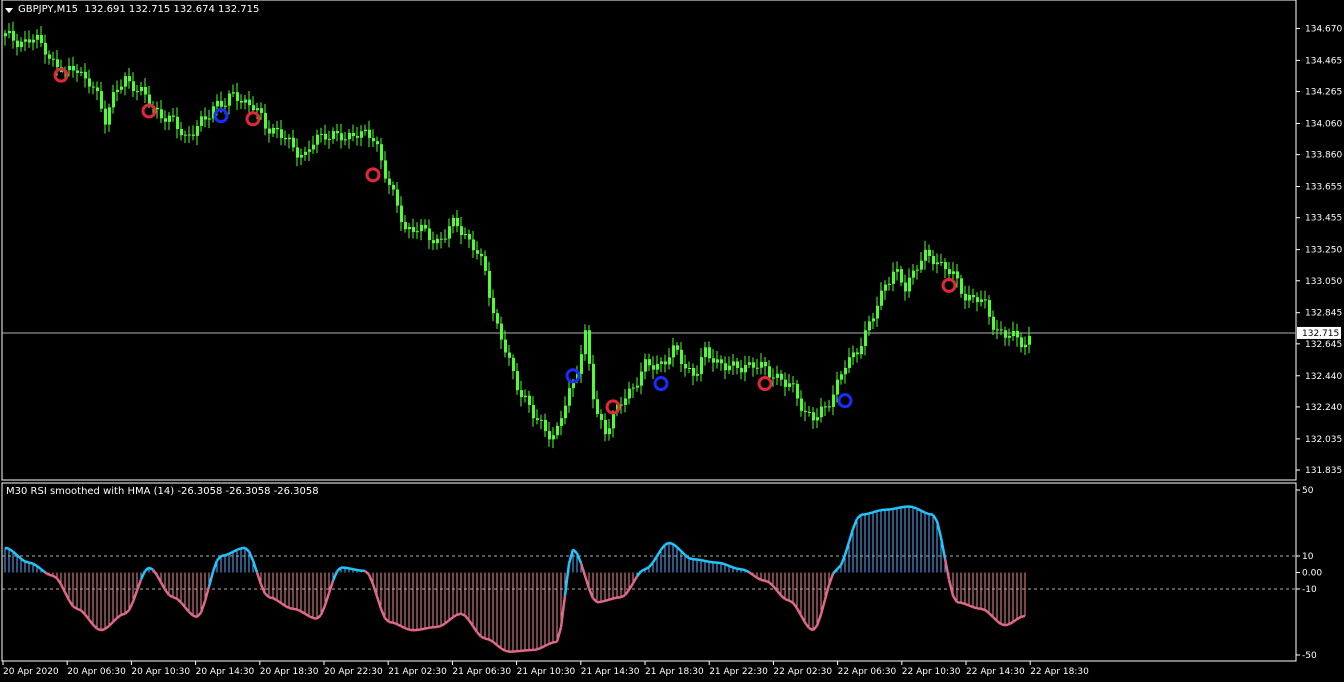 The height and width of the screenshot is (682, 1344). Describe the element at coordinates (867, 672) in the screenshot. I see `time-tick-label: 22 Apr 06:30` at that location.